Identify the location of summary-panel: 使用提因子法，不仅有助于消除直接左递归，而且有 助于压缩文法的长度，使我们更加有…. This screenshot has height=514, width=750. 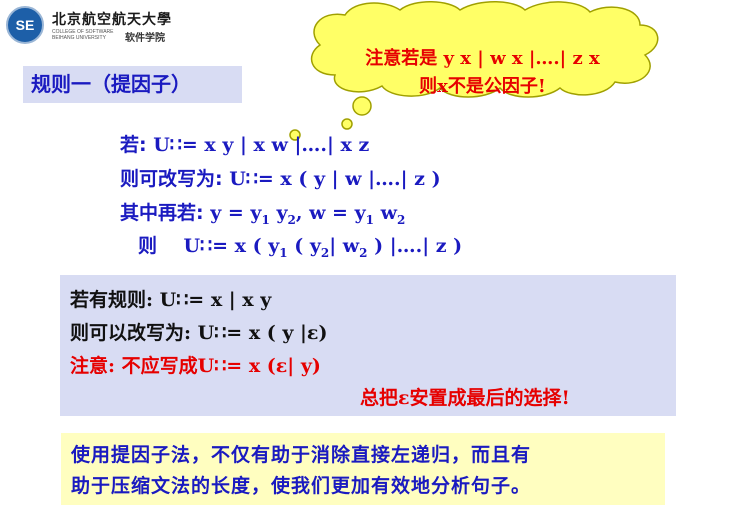
(363, 469).